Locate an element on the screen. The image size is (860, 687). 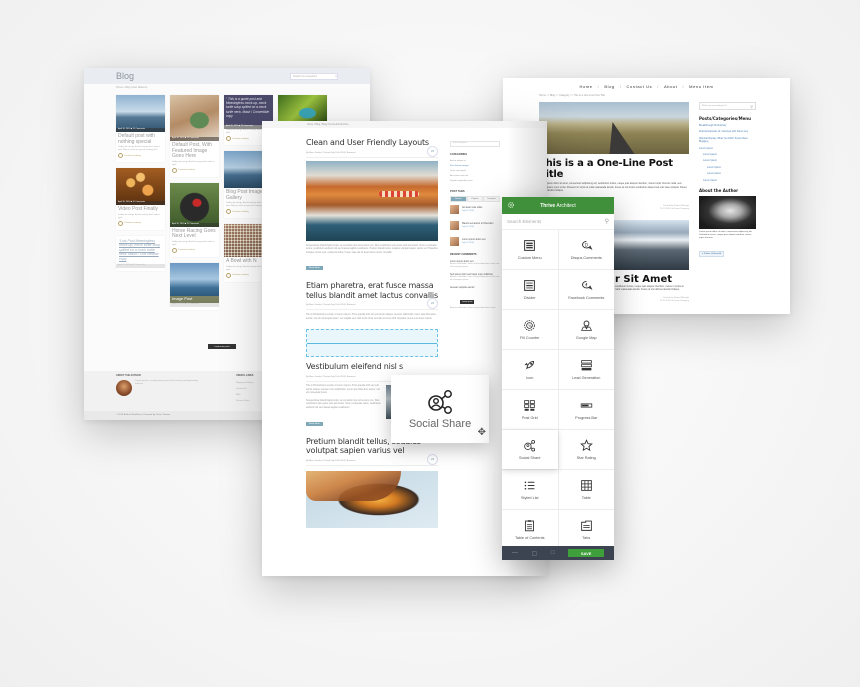
responsive-devices-icon: ▢ is located at coordinates (535, 553).